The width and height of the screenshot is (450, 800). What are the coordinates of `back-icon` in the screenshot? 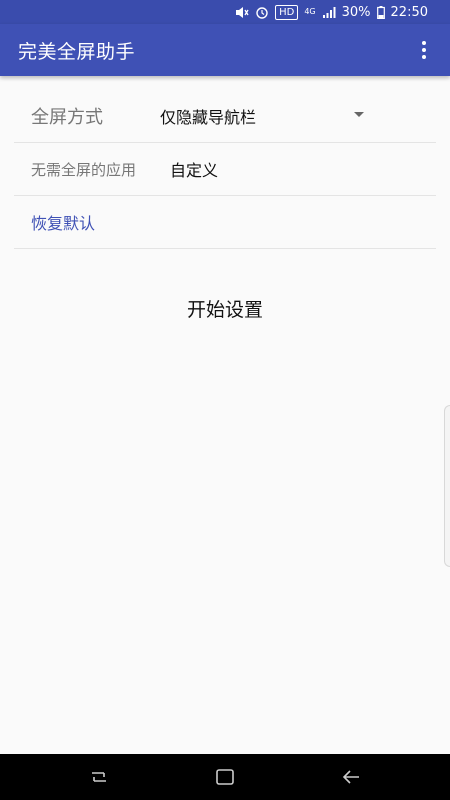 It's located at (351, 777).